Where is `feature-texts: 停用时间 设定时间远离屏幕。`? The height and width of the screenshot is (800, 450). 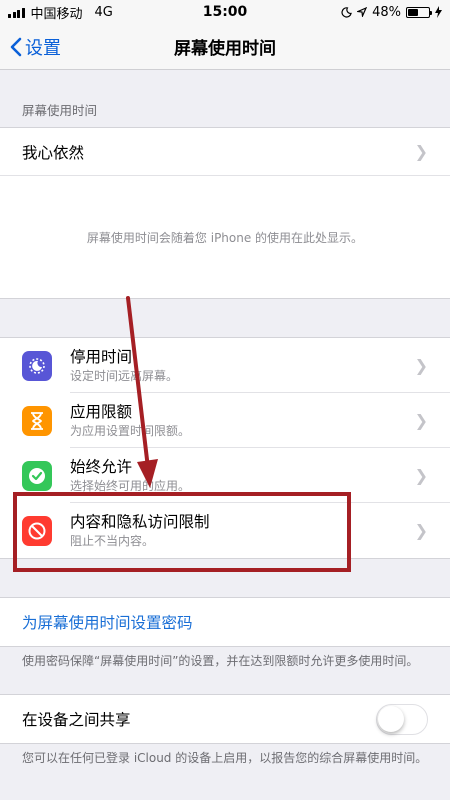 feature-texts: 停用时间 设定时间远离屏幕。 is located at coordinates (124, 365).